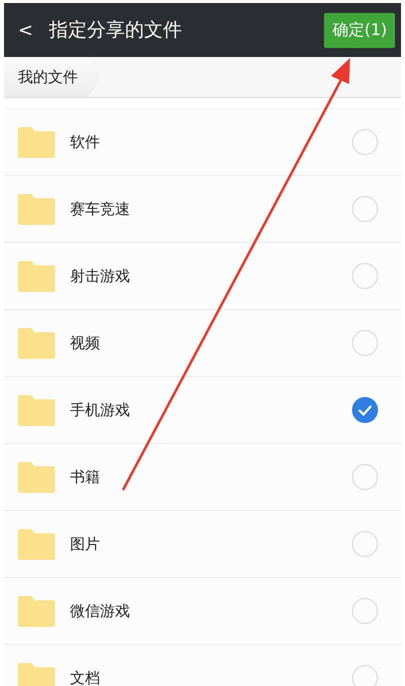 The height and width of the screenshot is (686, 405). I want to click on folder-name: 赛车竞速, so click(100, 209).